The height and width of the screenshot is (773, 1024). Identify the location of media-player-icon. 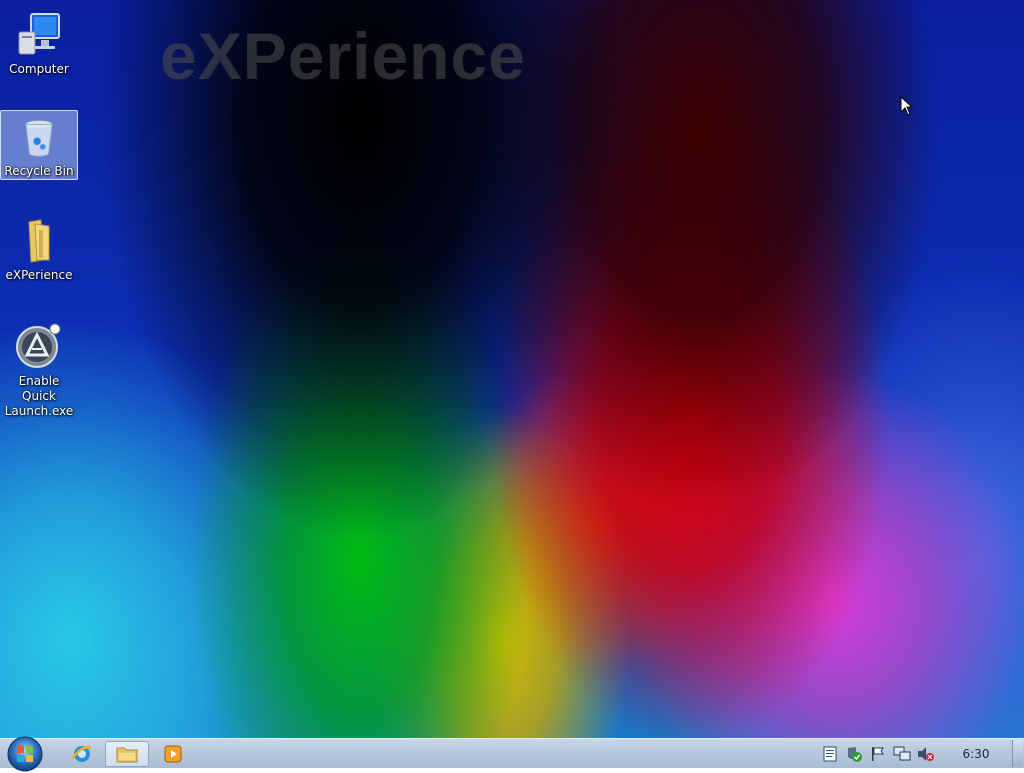
(173, 754).